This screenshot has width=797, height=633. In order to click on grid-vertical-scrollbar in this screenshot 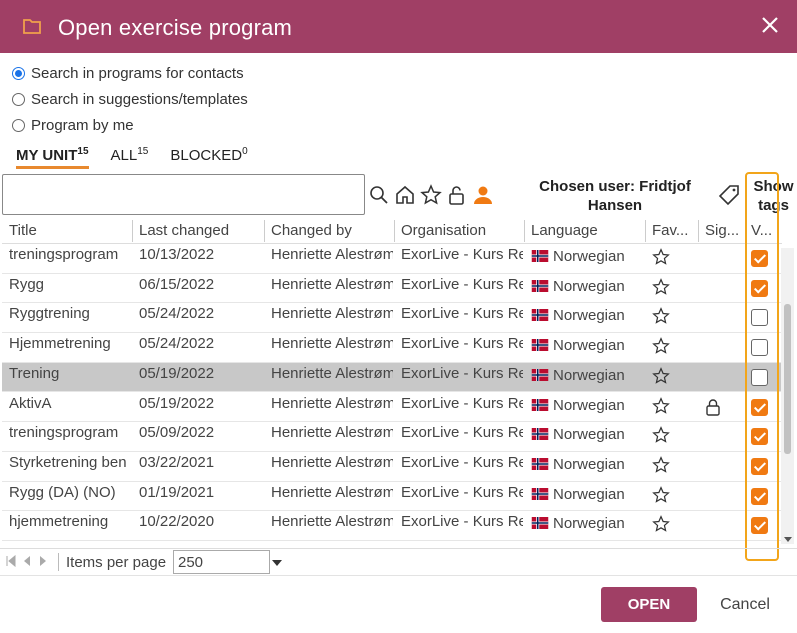, I will do `click(787, 396)`.